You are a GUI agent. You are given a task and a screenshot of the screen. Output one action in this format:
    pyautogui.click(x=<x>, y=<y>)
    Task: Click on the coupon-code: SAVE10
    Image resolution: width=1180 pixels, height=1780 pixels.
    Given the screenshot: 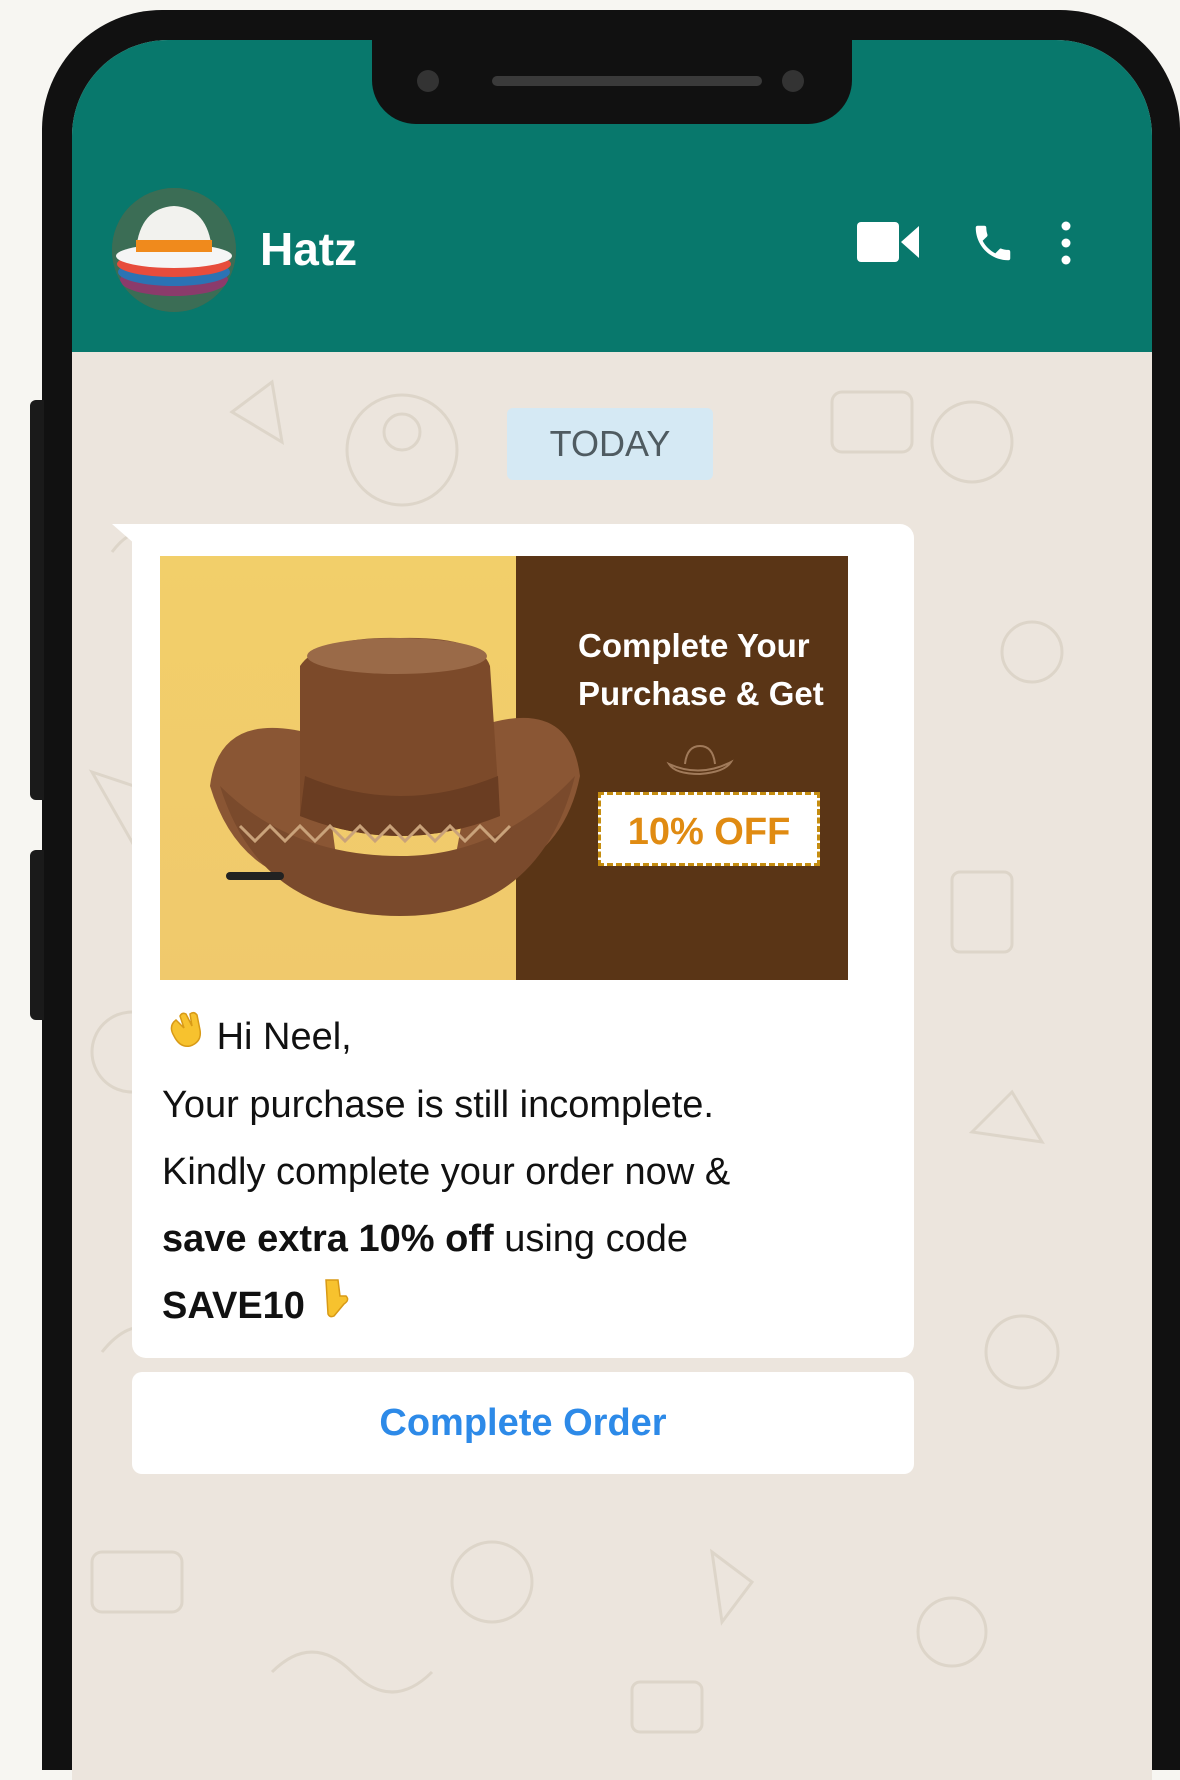 What is the action you would take?
    pyautogui.click(x=233, y=1306)
    